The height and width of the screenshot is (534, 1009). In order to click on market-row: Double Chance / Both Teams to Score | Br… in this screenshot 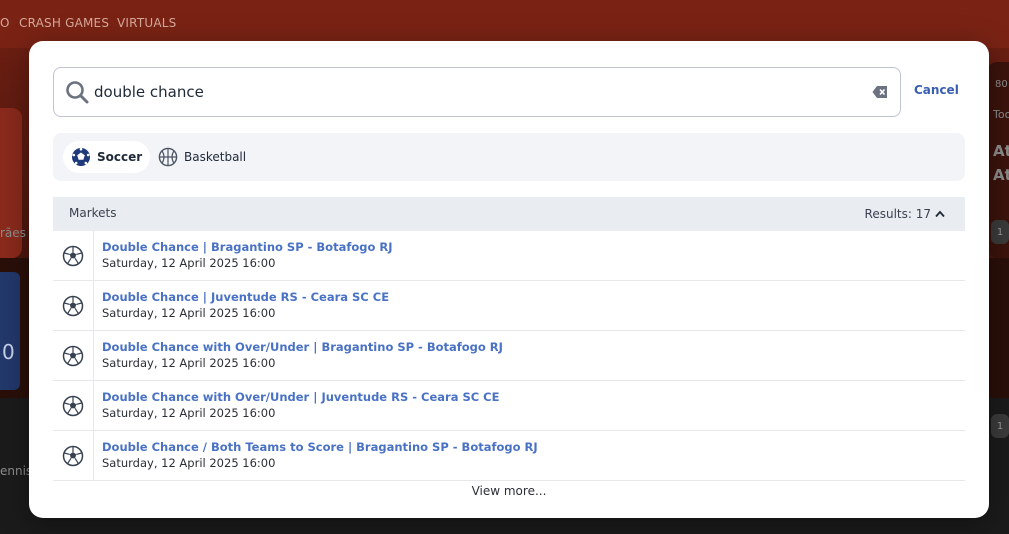, I will do `click(509, 456)`.